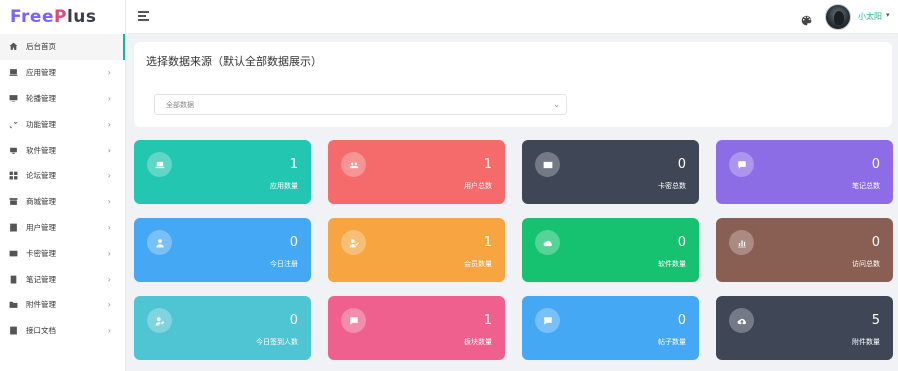 The height and width of the screenshot is (371, 898). I want to click on tools-icon, so click(13, 124).